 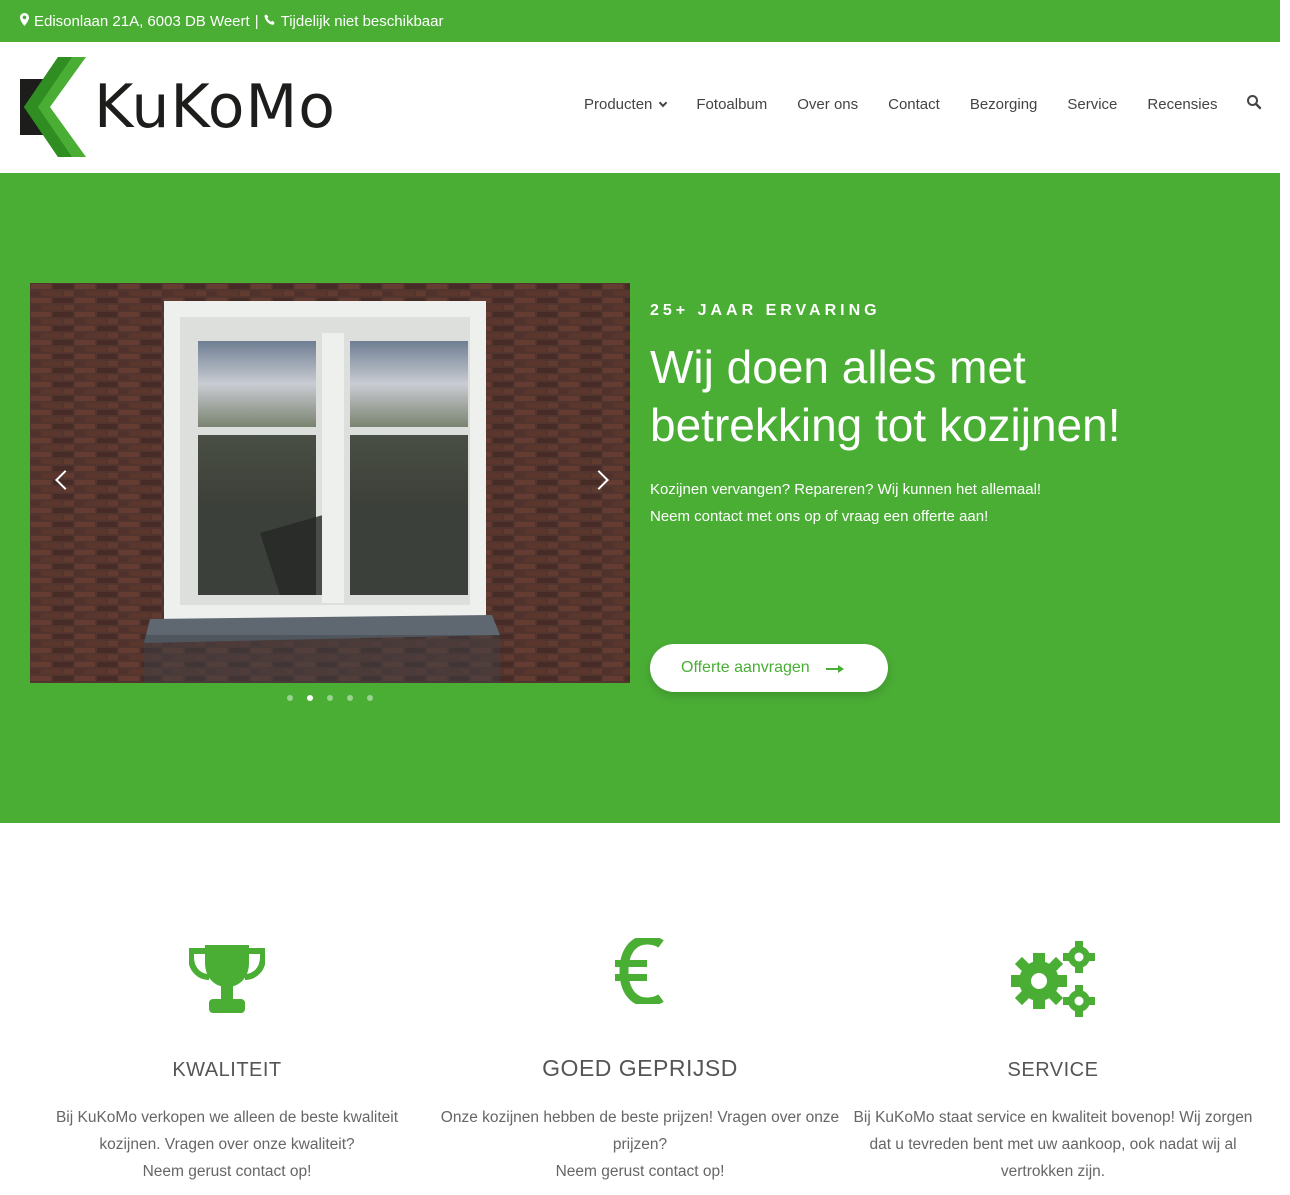 What do you see at coordinates (53, 107) in the screenshot?
I see `kukomo-logo-mark-icon` at bounding box center [53, 107].